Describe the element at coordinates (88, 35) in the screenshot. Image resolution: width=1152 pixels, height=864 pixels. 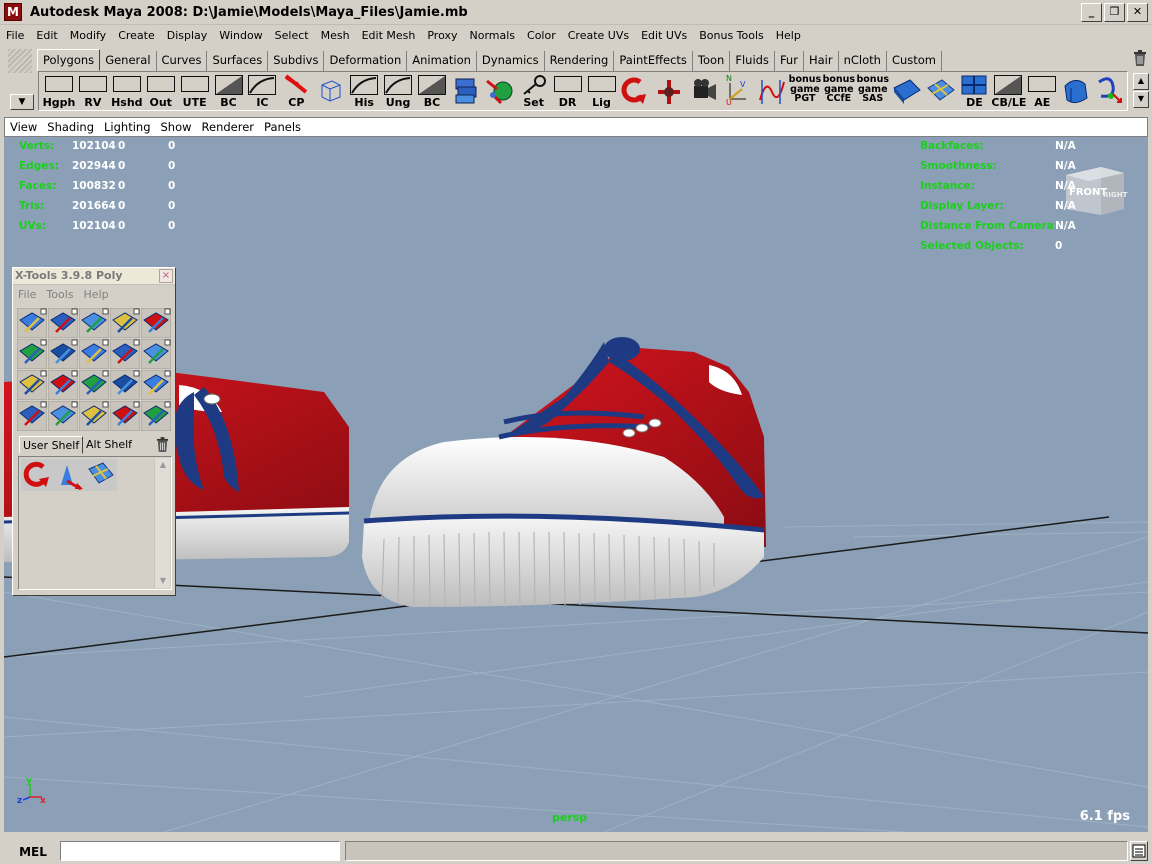
I see `menu-modify: Modify` at that location.